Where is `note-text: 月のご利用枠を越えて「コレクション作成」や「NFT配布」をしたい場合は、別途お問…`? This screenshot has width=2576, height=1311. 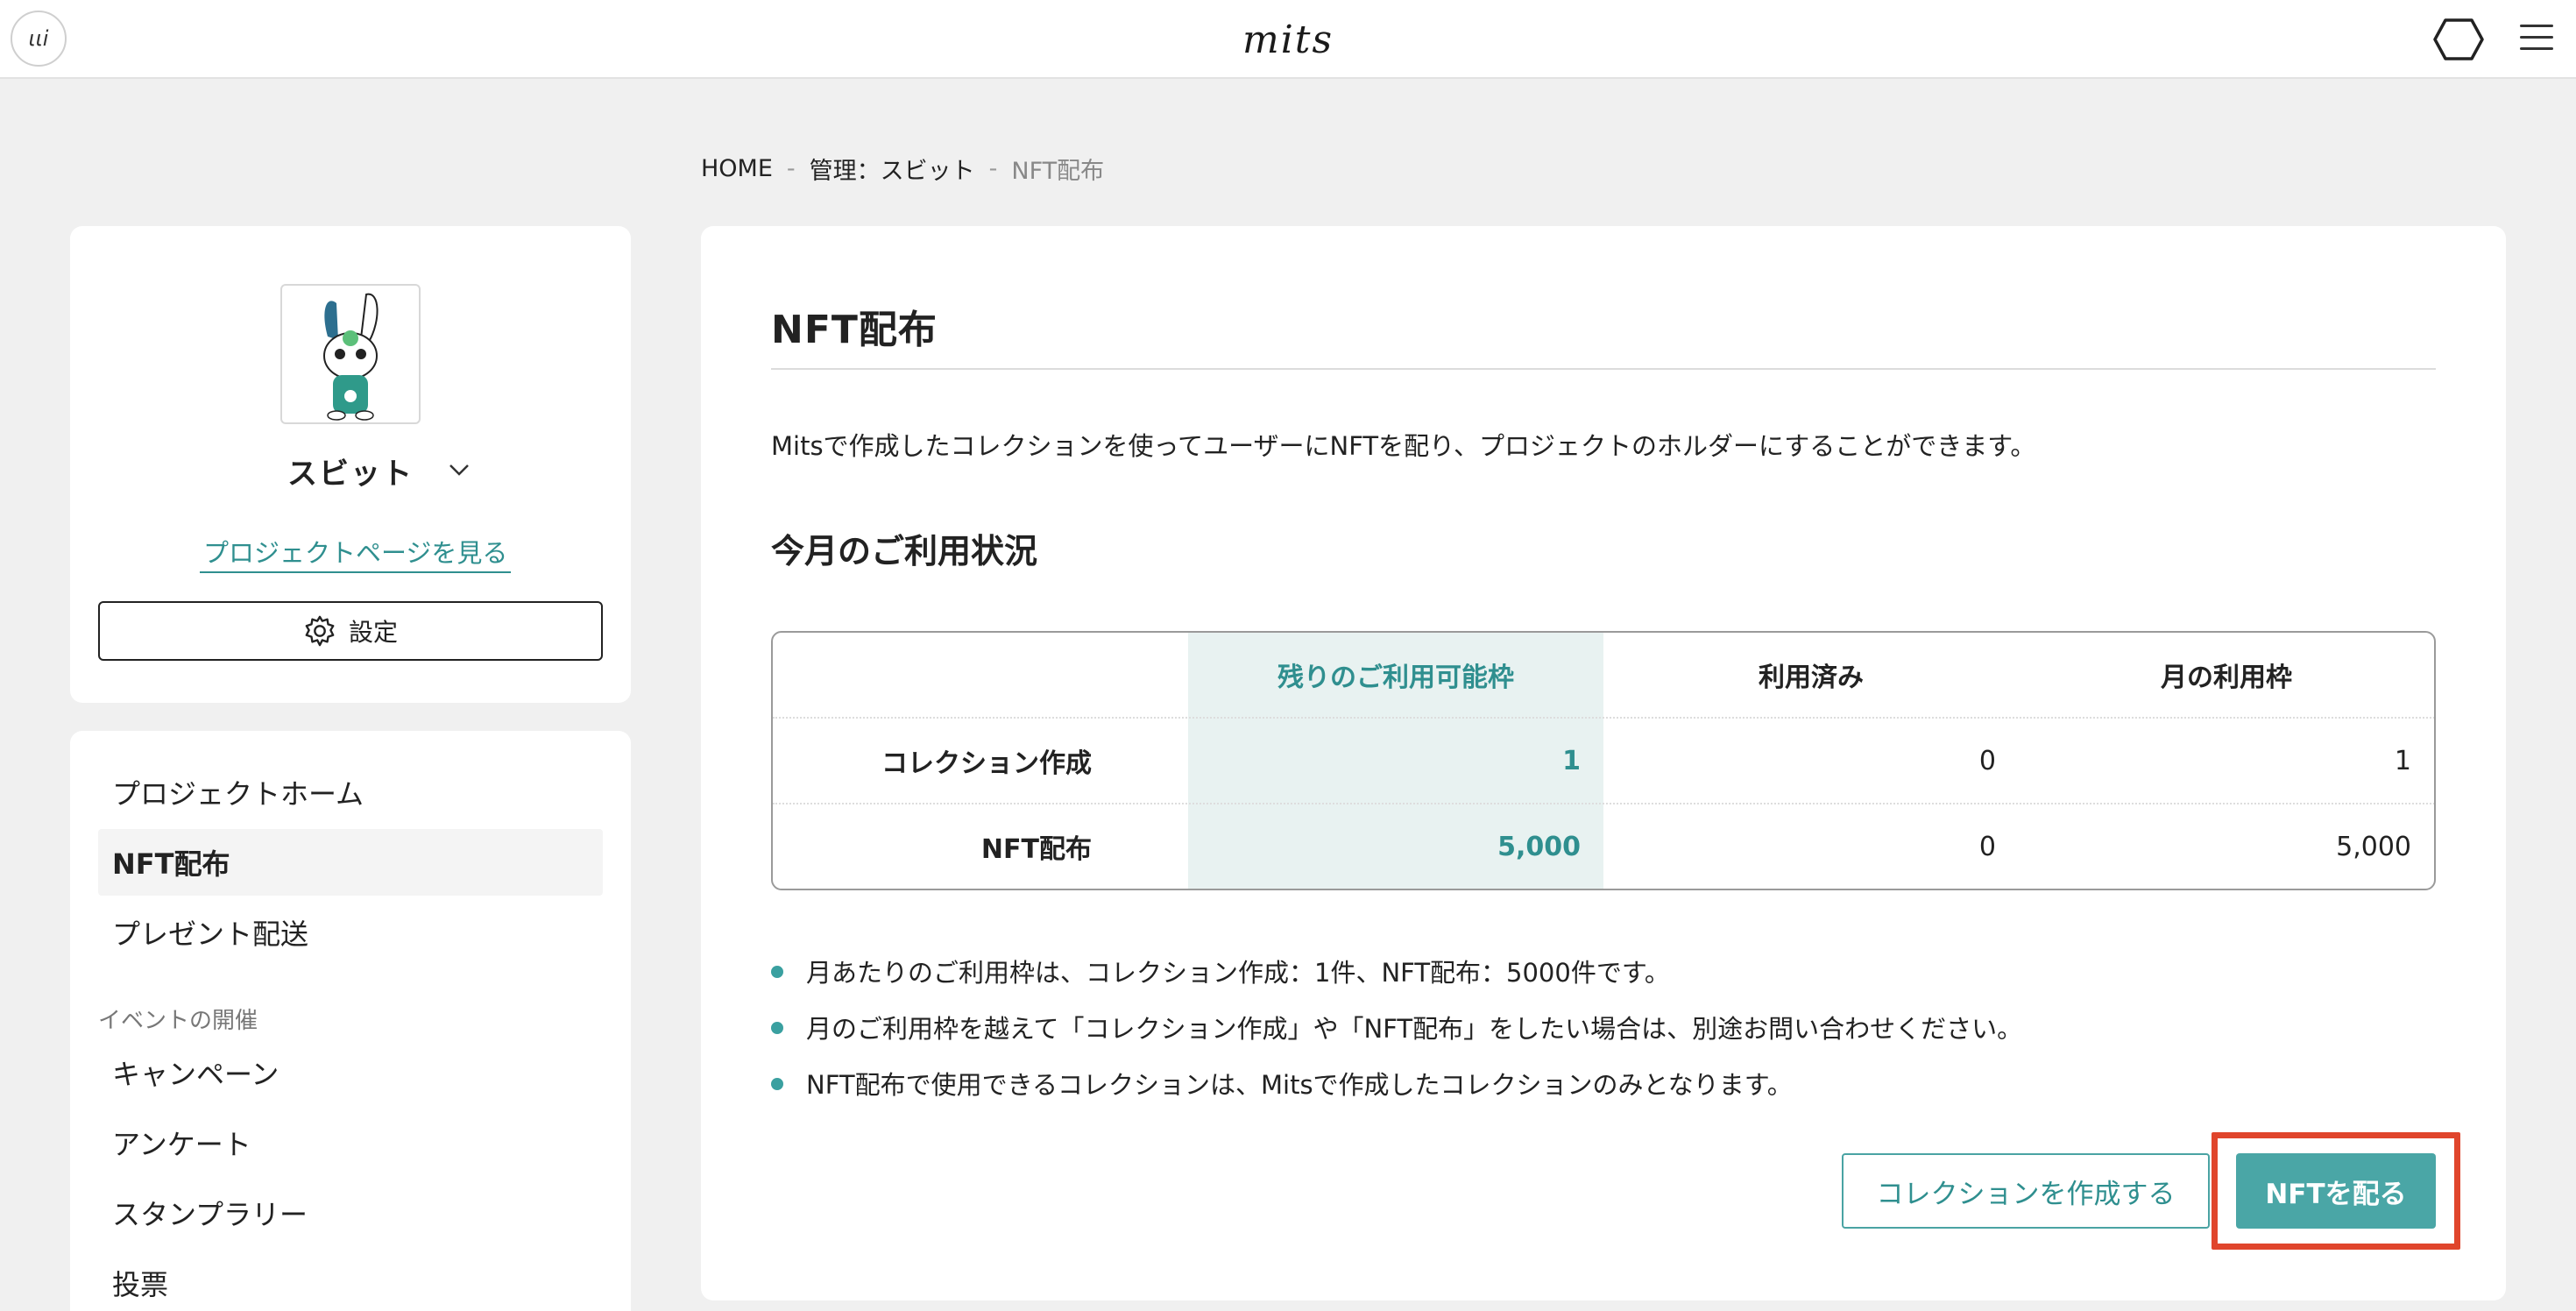
note-text: 月のご利用枠を越えて「コレクション作成」や「NFT配布」をしたい場合は、別途お問… is located at coordinates (1414, 1029).